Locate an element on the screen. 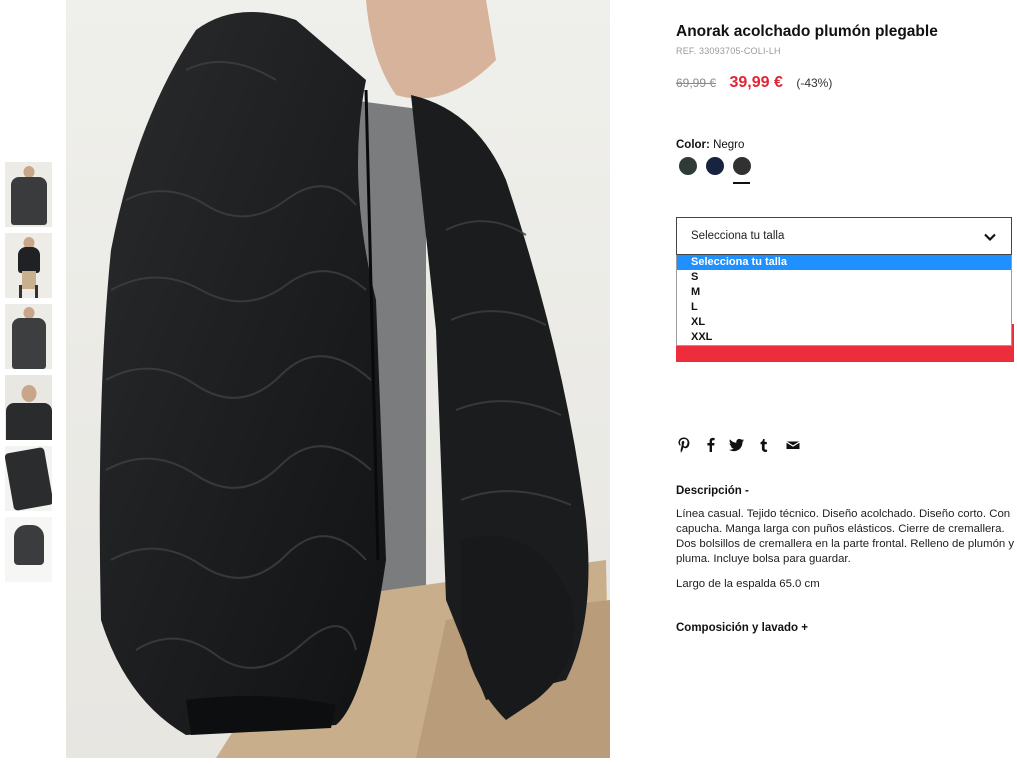 The image size is (1017, 764). price-new: 39,99 € is located at coordinates (756, 82).